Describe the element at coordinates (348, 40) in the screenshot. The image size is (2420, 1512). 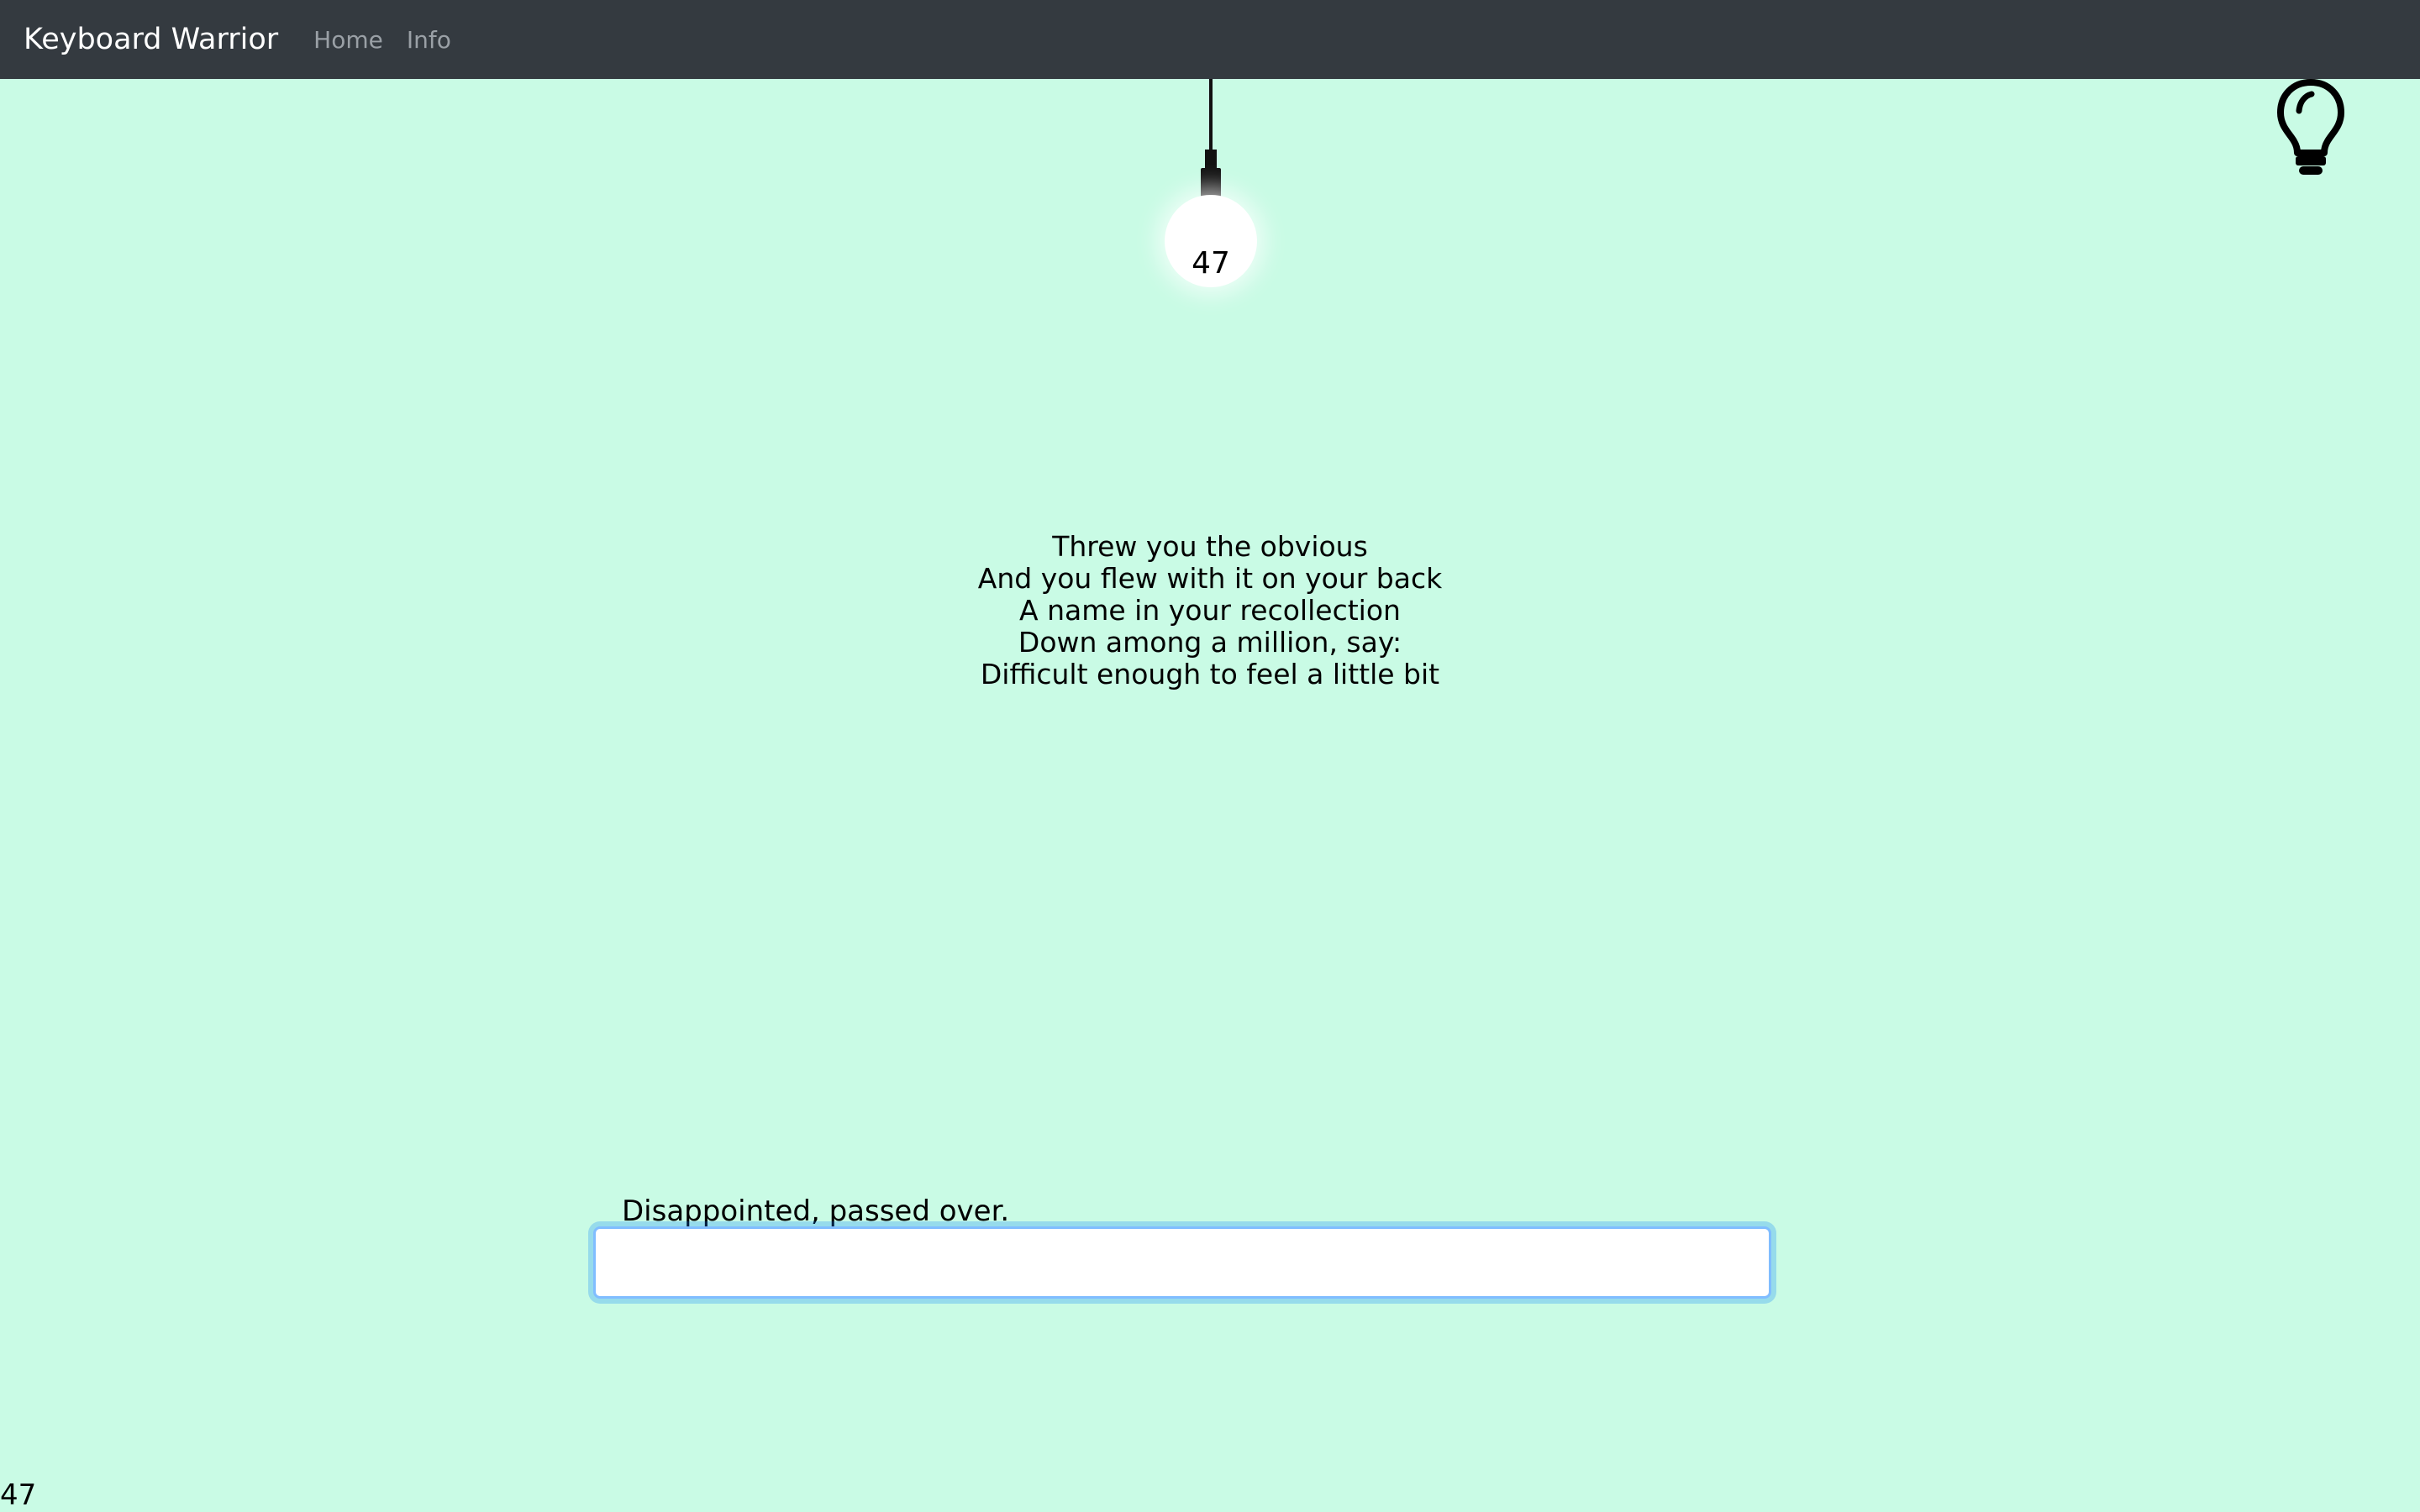
I see `nav-link-home: Home` at that location.